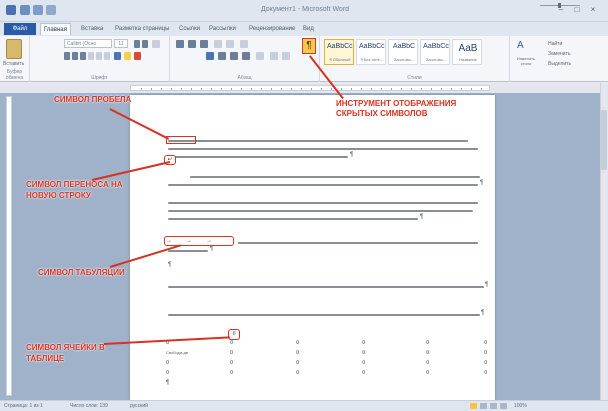 The width and height of the screenshot is (608, 411). What do you see at coordinates (340, 59) in the screenshot?
I see `style-name: ¶ Обычный` at bounding box center [340, 59].